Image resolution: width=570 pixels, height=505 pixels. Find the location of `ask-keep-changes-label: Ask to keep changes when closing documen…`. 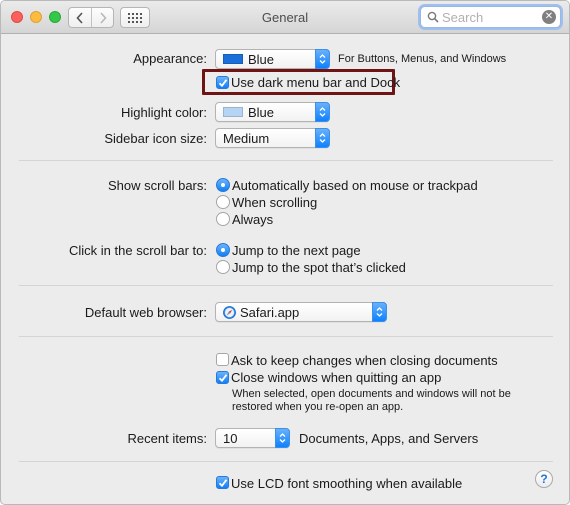

ask-keep-changes-label: Ask to keep changes when closing documen… is located at coordinates (364, 360).